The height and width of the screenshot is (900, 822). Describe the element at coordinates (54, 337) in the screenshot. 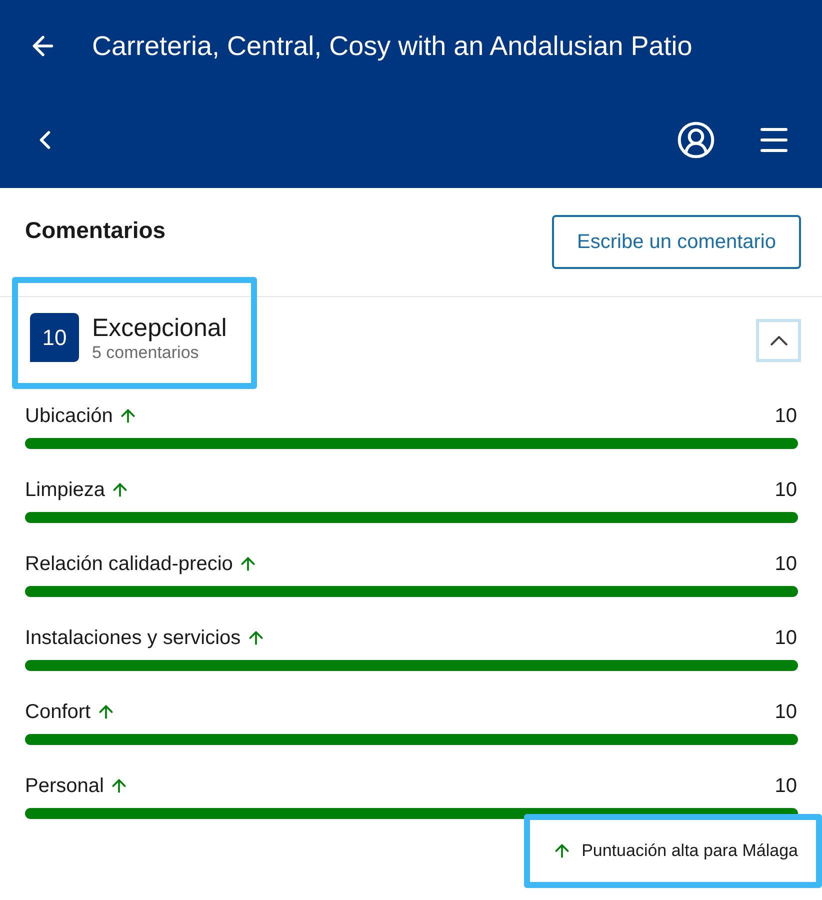

I see `score-badge: 10` at that location.